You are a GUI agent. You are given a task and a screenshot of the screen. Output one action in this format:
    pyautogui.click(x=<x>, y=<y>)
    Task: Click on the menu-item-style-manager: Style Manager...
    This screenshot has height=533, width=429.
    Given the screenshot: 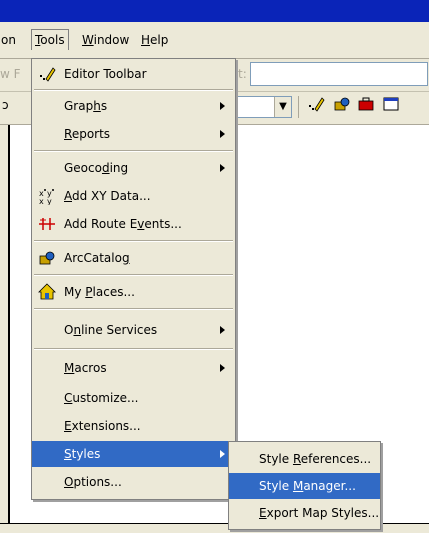 What is the action you would take?
    pyautogui.click(x=304, y=486)
    